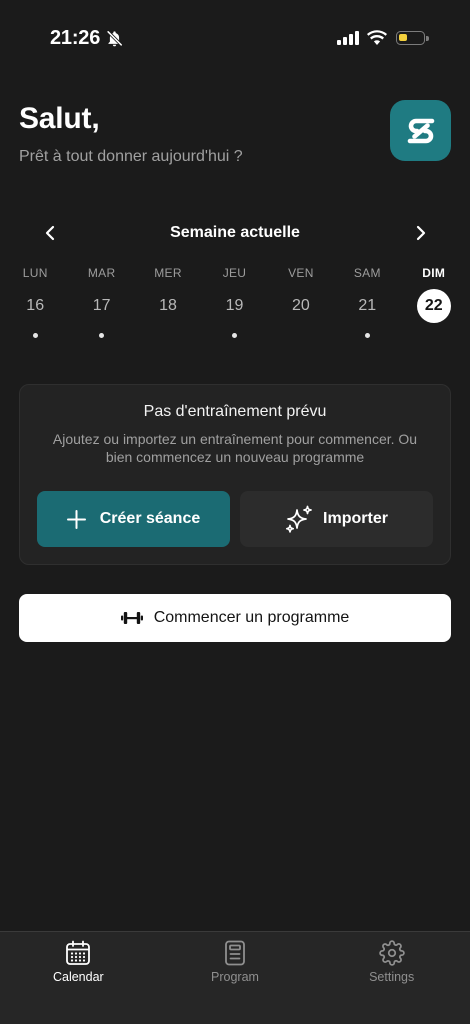  I want to click on chevron-left-icon, so click(50, 233).